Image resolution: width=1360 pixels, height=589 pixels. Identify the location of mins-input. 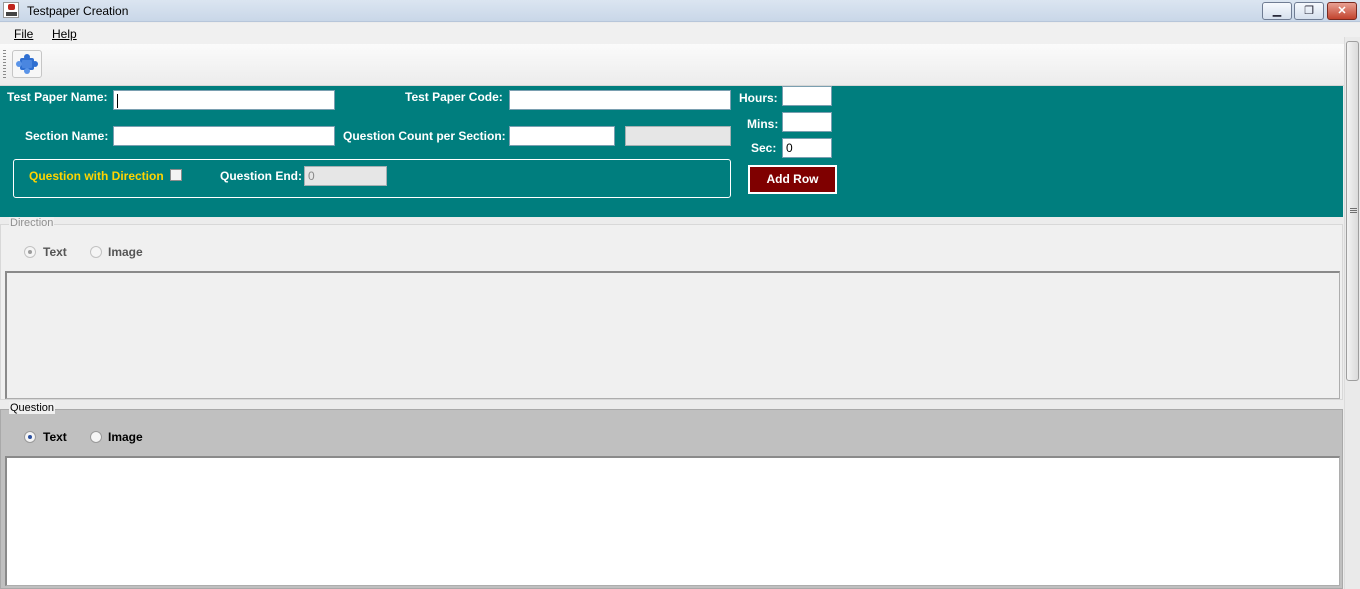
(807, 122).